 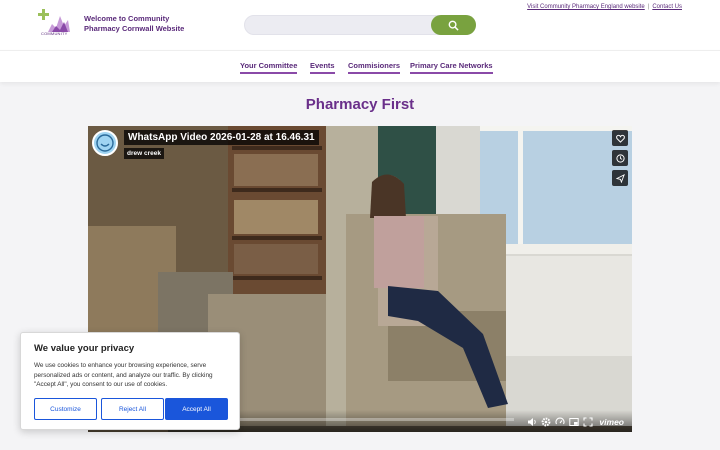 What do you see at coordinates (451, 67) in the screenshot?
I see `nav-primary-care-networks: Primary Care Networks` at bounding box center [451, 67].